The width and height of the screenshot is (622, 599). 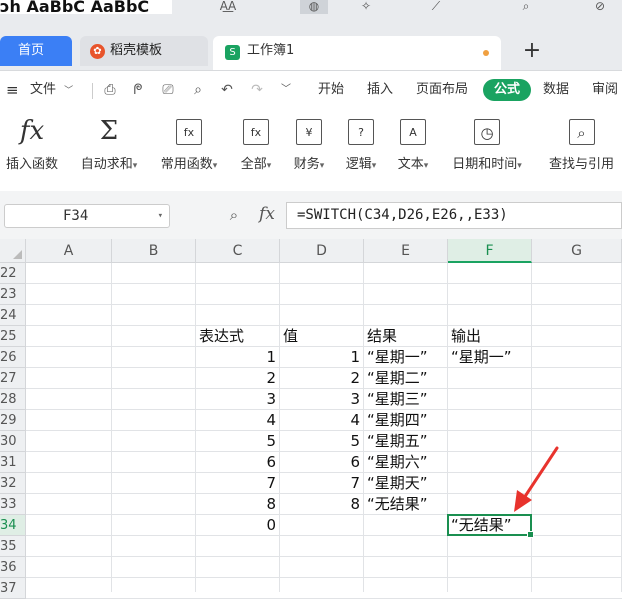 I want to click on cell-e26: “星期一”, so click(x=406, y=357).